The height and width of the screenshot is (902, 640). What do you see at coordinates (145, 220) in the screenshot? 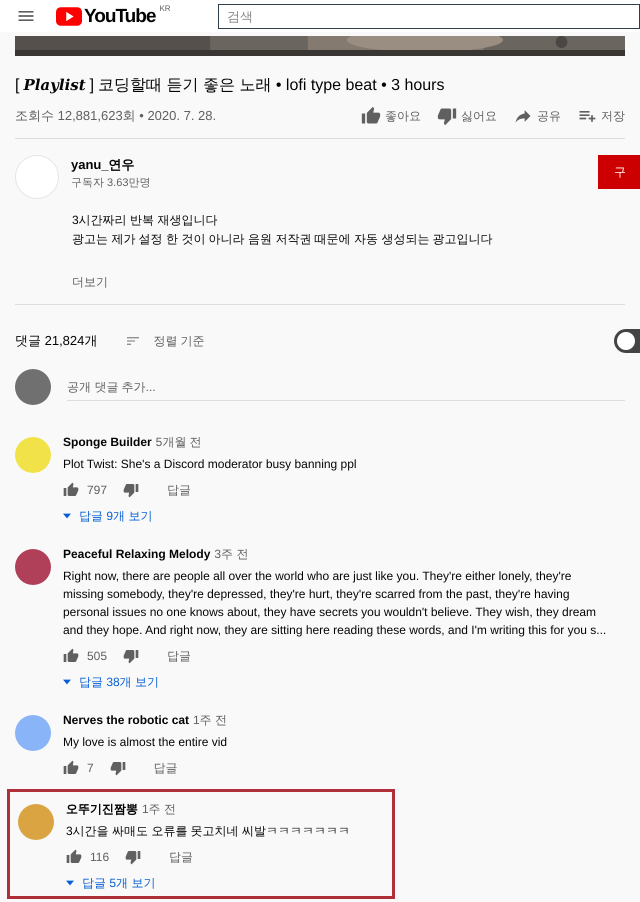
I see `description-line: 3시간짜리 반복 재생입니다` at bounding box center [145, 220].